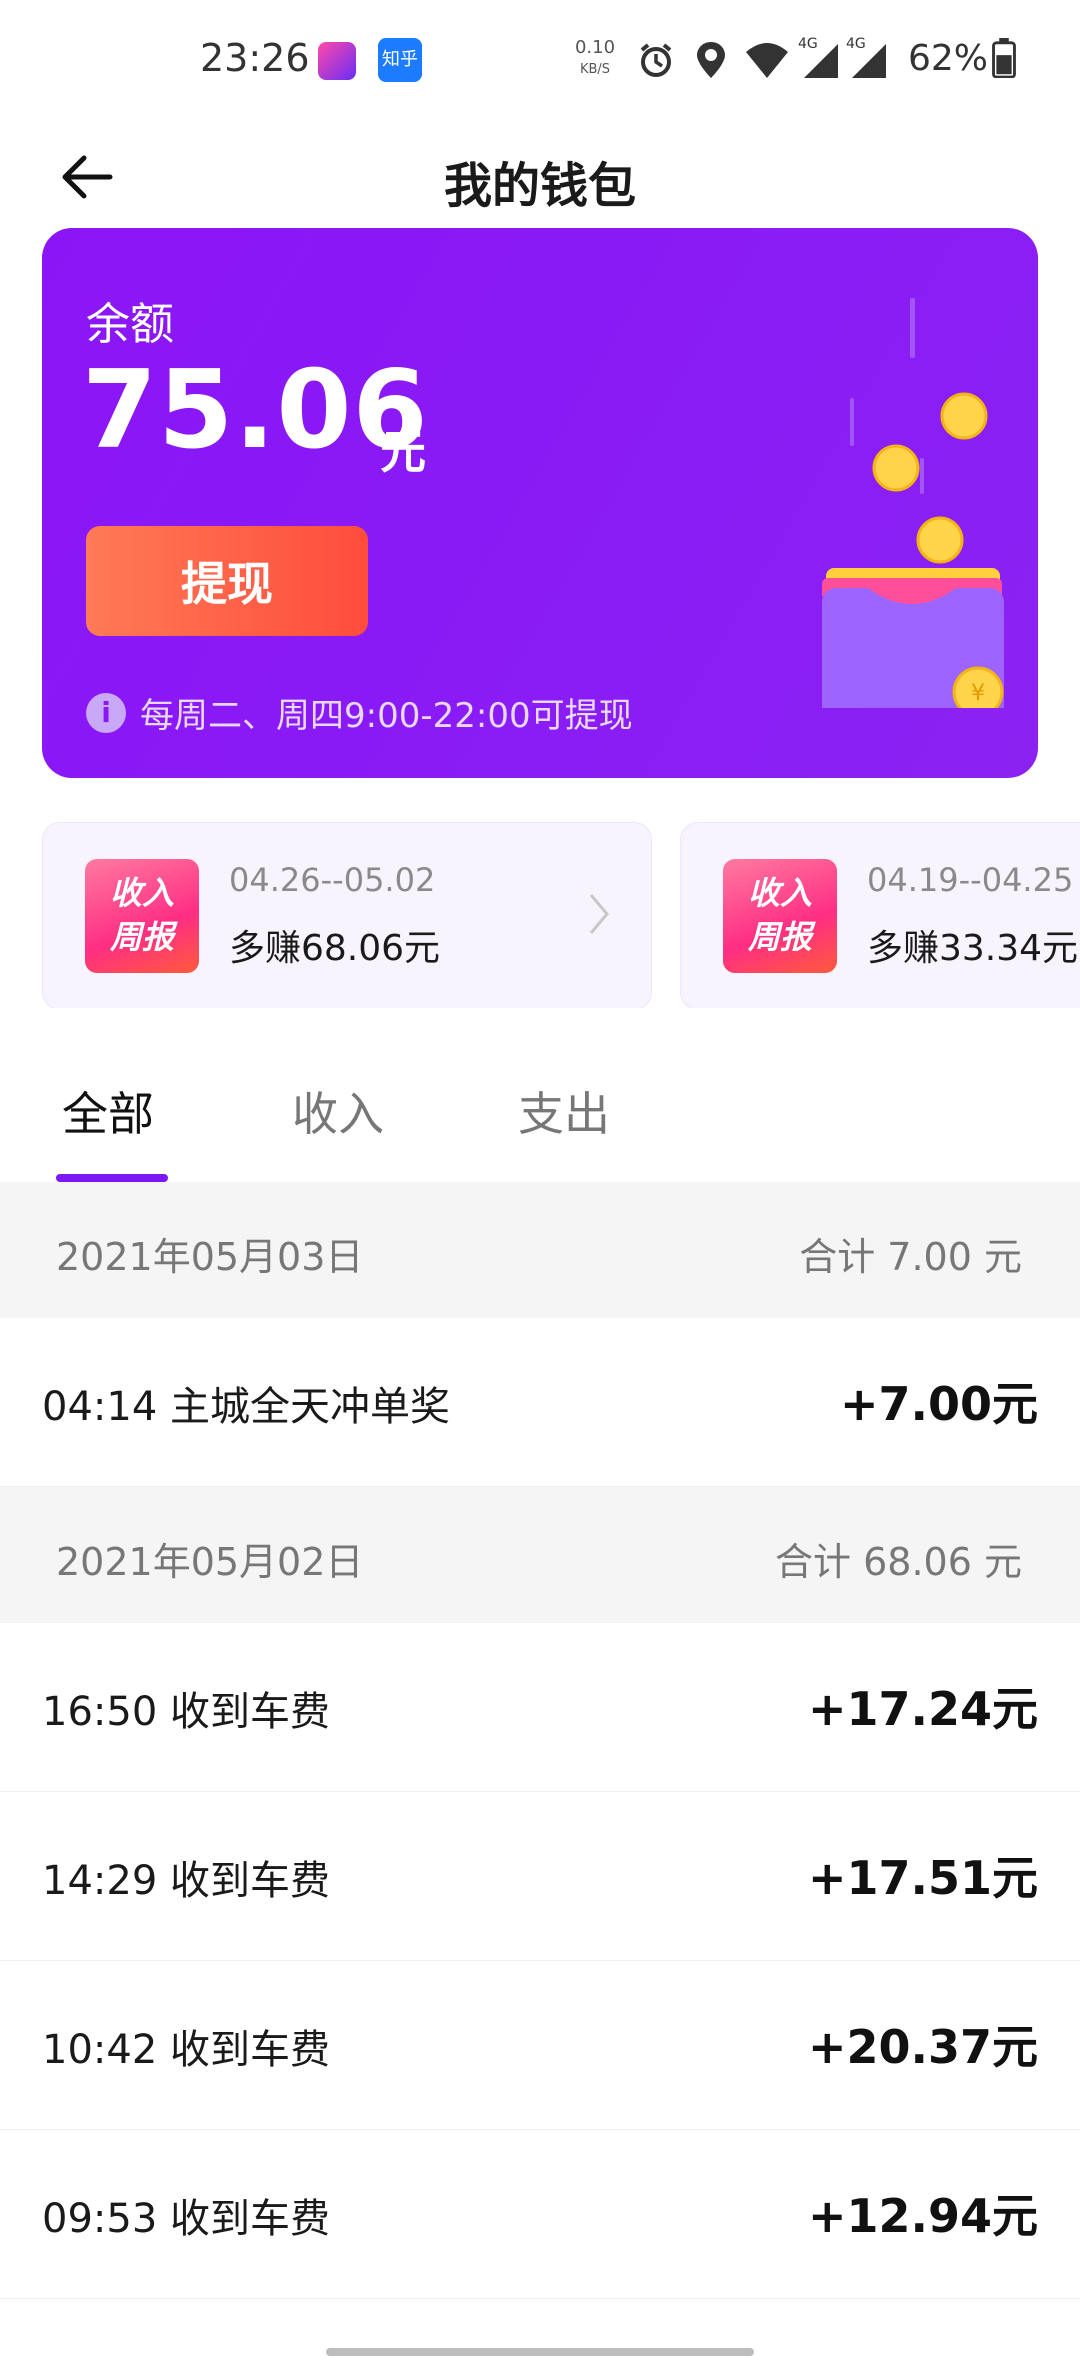 This screenshot has width=1080, height=2376. What do you see at coordinates (130, 324) in the screenshot?
I see `balance-label: 余额` at bounding box center [130, 324].